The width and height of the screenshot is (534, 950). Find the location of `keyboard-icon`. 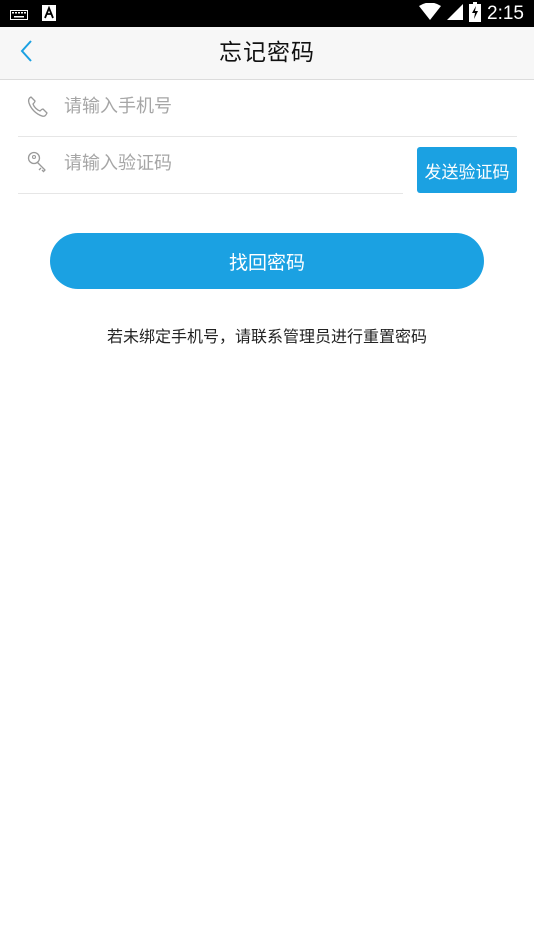

keyboard-icon is located at coordinates (19, 15).